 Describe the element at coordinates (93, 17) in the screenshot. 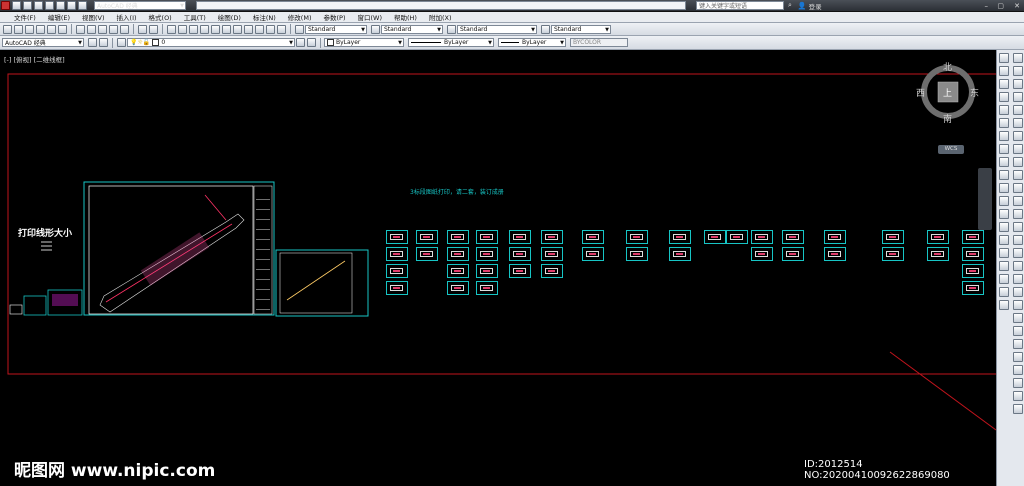

I see `menu-view: 视图(V)` at that location.